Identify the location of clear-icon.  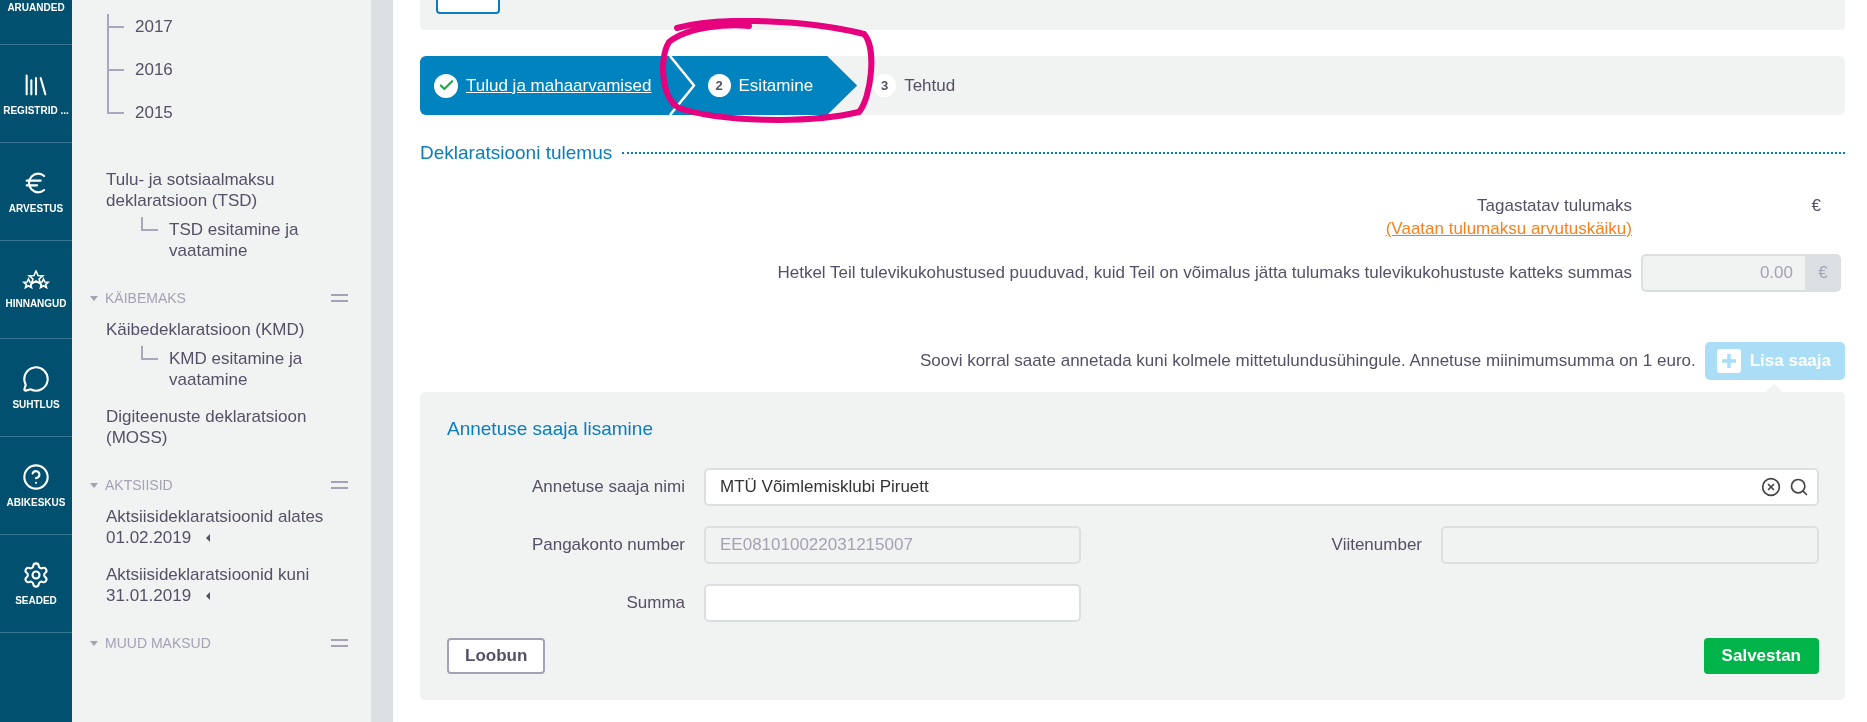
(1771, 487).